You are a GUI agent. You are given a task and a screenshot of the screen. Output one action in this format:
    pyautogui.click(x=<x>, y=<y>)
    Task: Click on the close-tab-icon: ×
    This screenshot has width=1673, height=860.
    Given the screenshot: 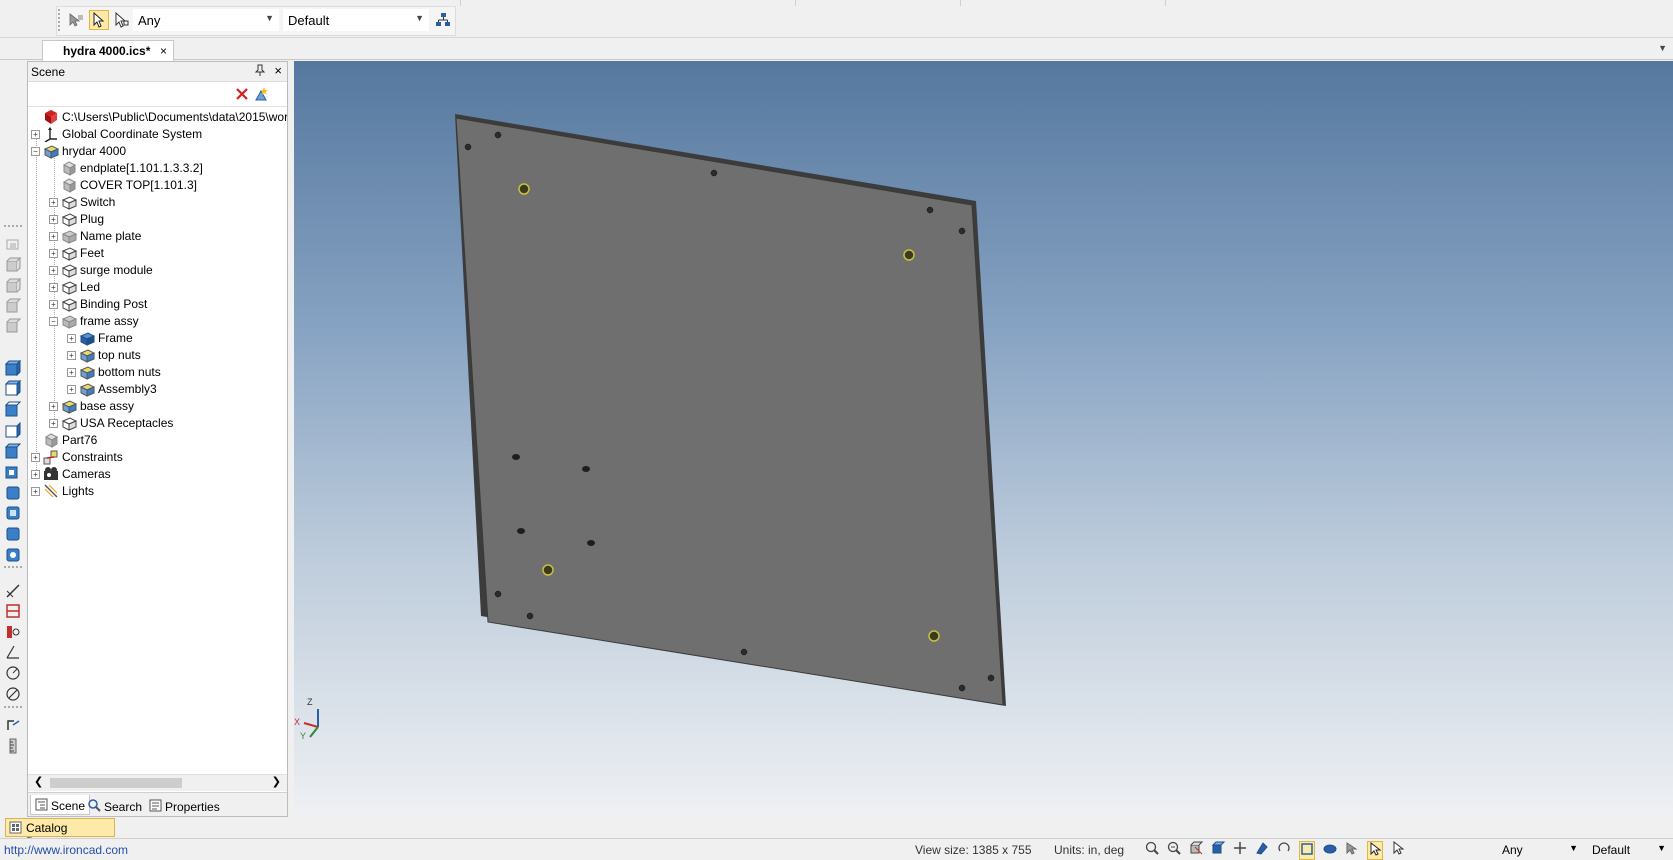 What is the action you would take?
    pyautogui.click(x=163, y=51)
    